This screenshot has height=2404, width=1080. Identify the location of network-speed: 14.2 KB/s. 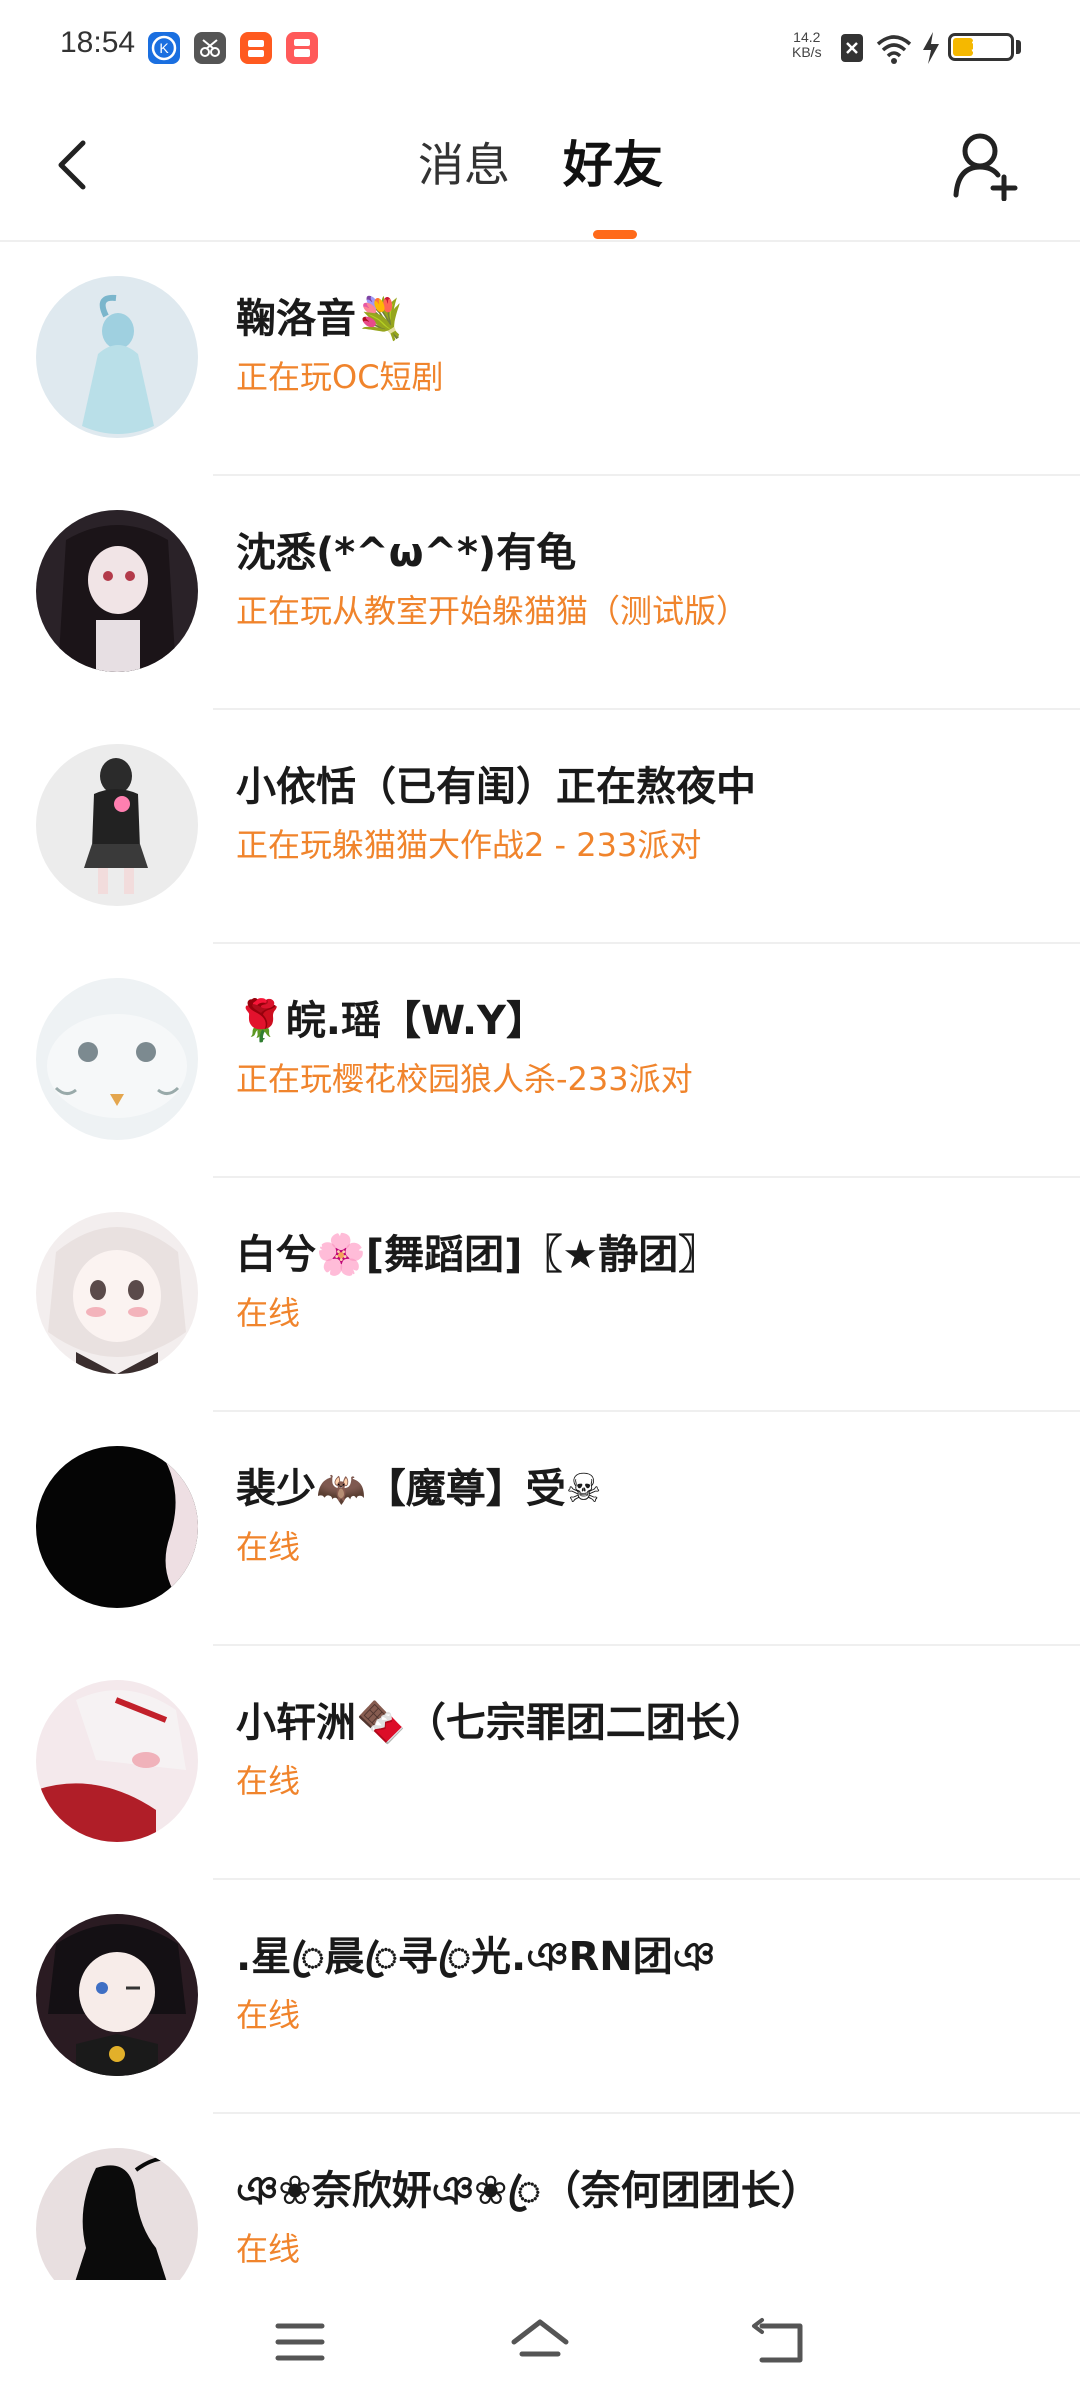
(807, 45).